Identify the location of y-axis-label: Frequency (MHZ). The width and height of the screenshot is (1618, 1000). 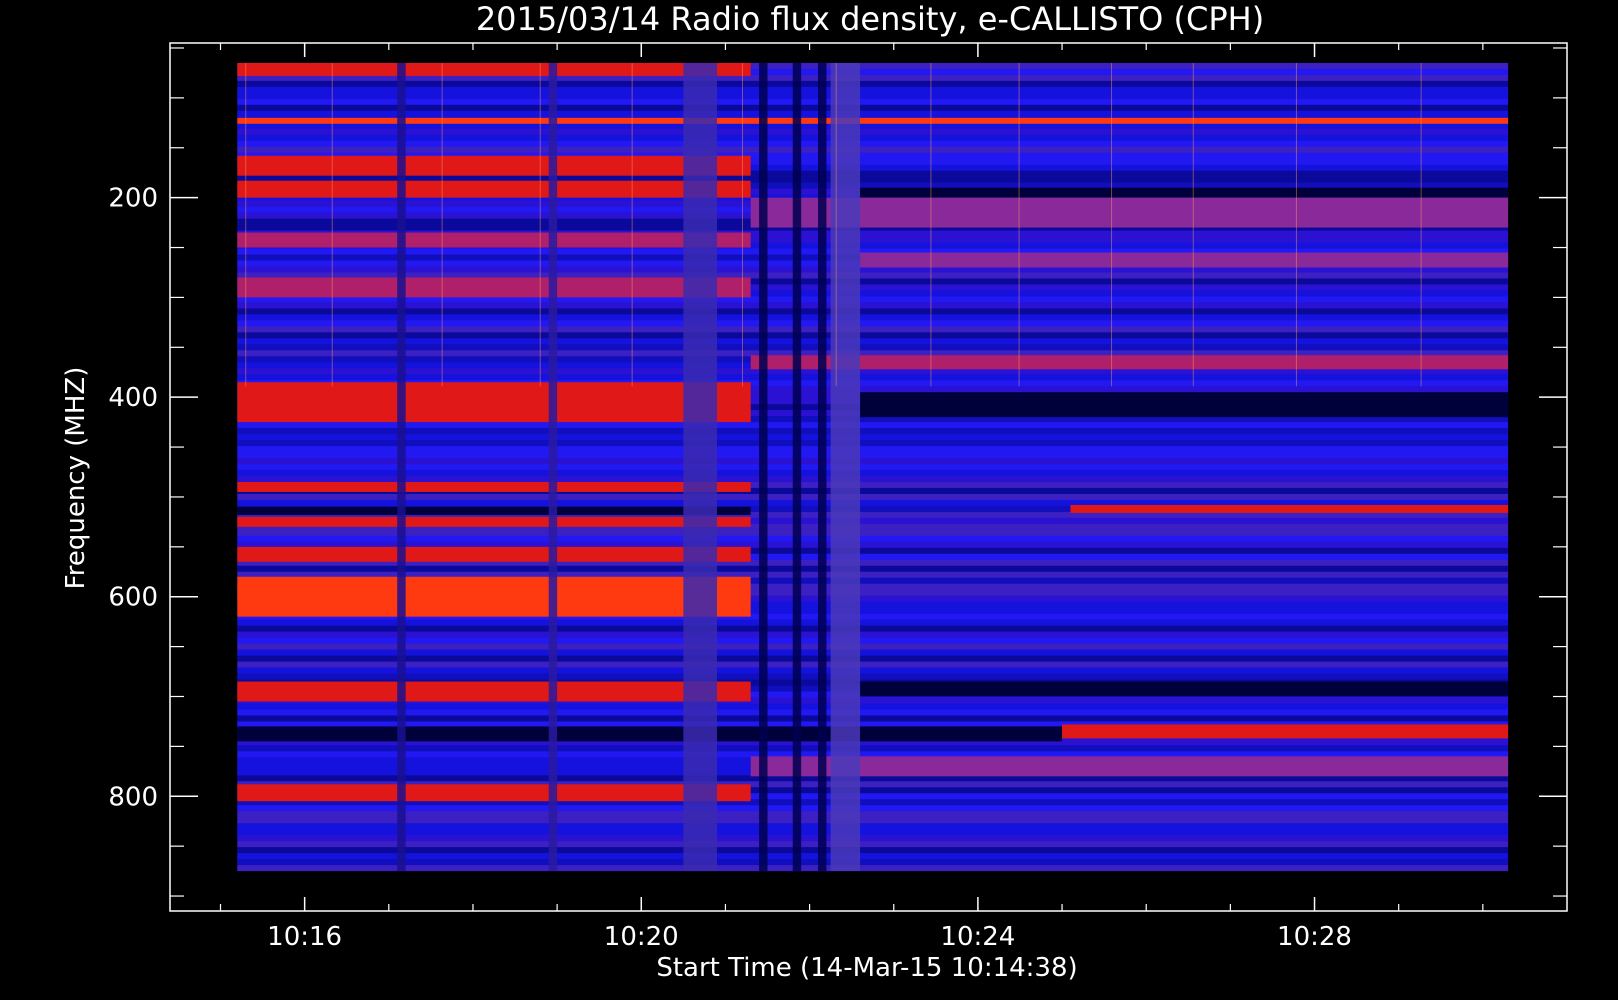
(76, 478).